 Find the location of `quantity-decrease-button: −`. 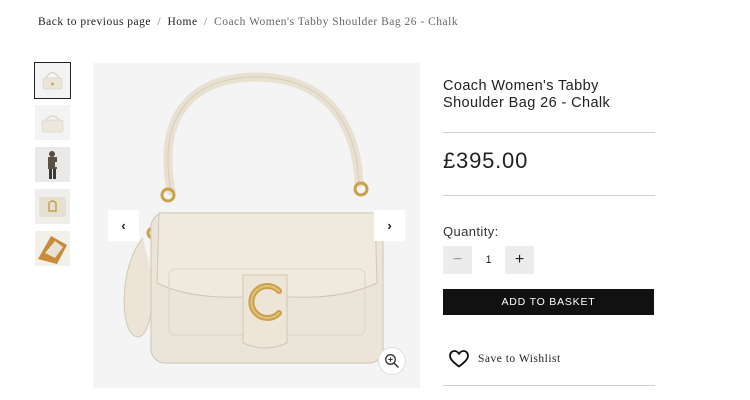

quantity-decrease-button: − is located at coordinates (457, 260).